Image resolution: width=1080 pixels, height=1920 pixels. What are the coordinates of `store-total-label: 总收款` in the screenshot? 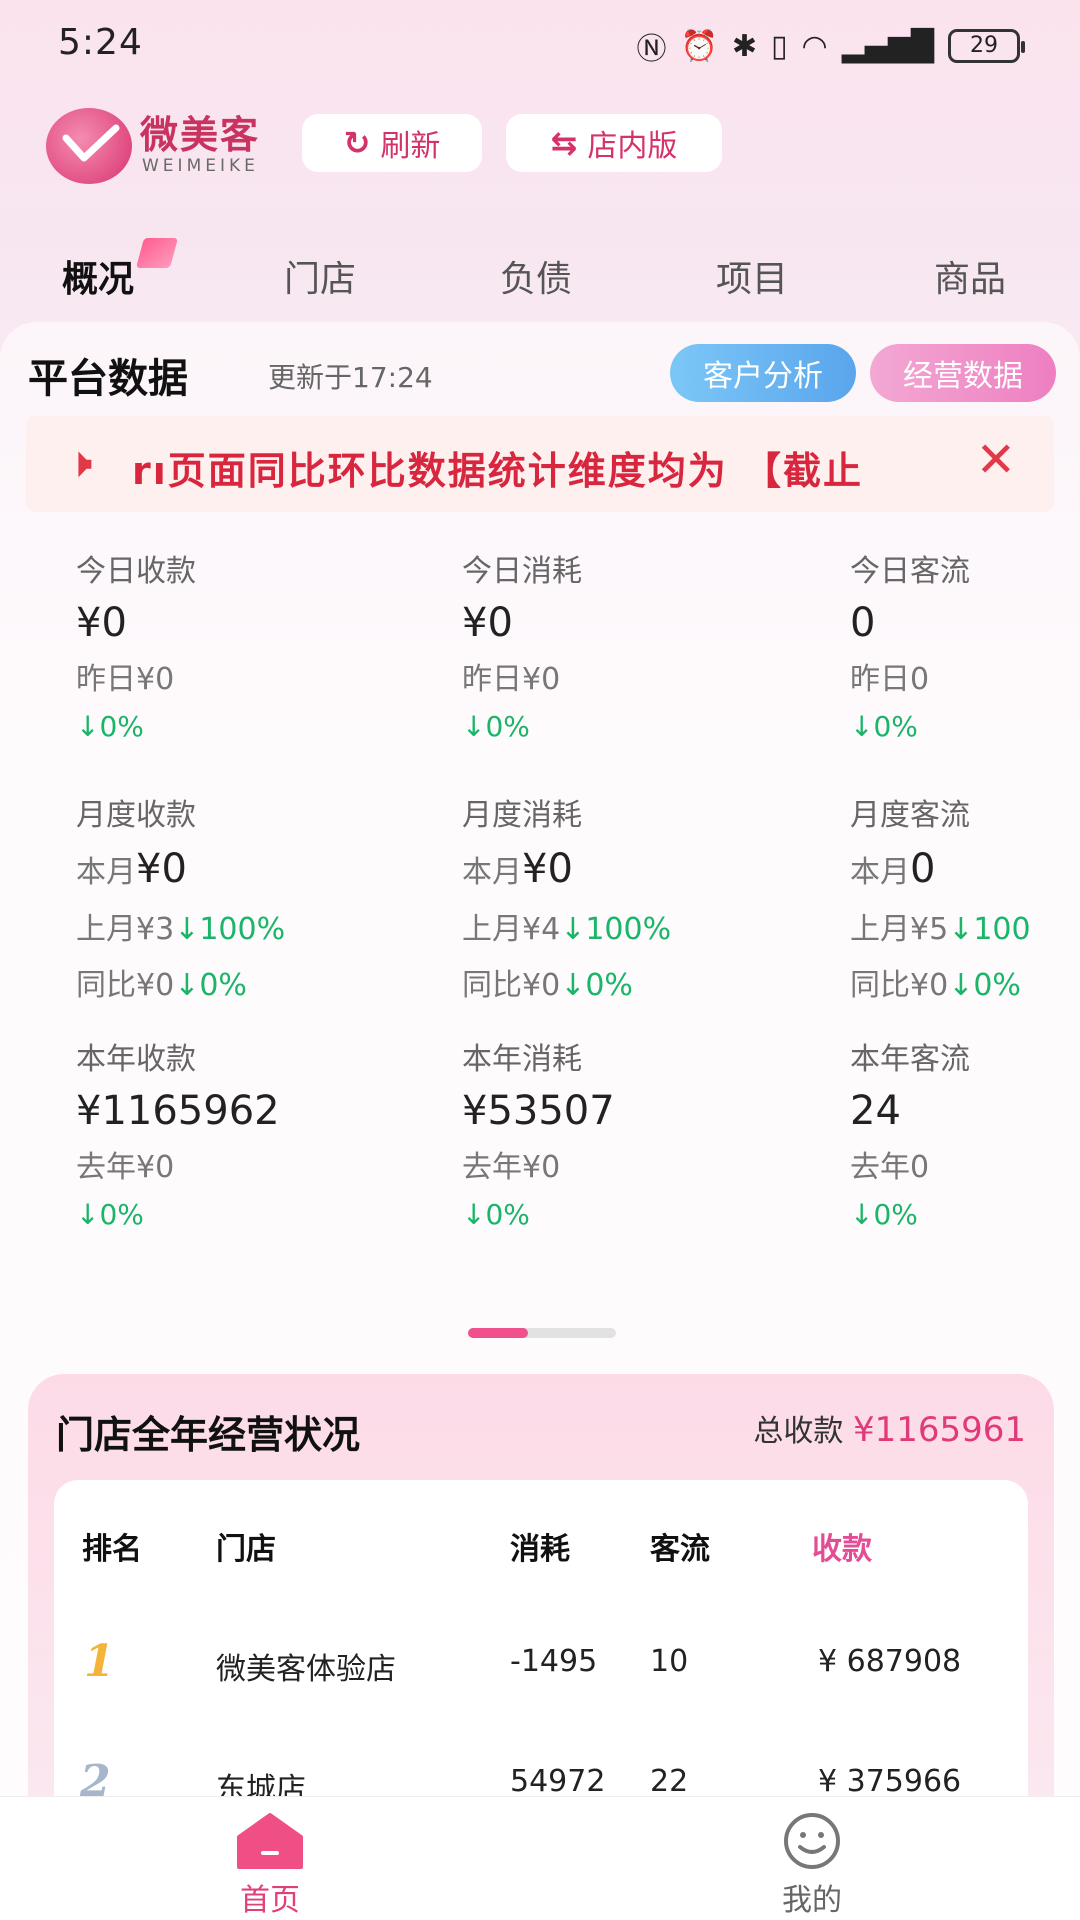 It's located at (798, 1431).